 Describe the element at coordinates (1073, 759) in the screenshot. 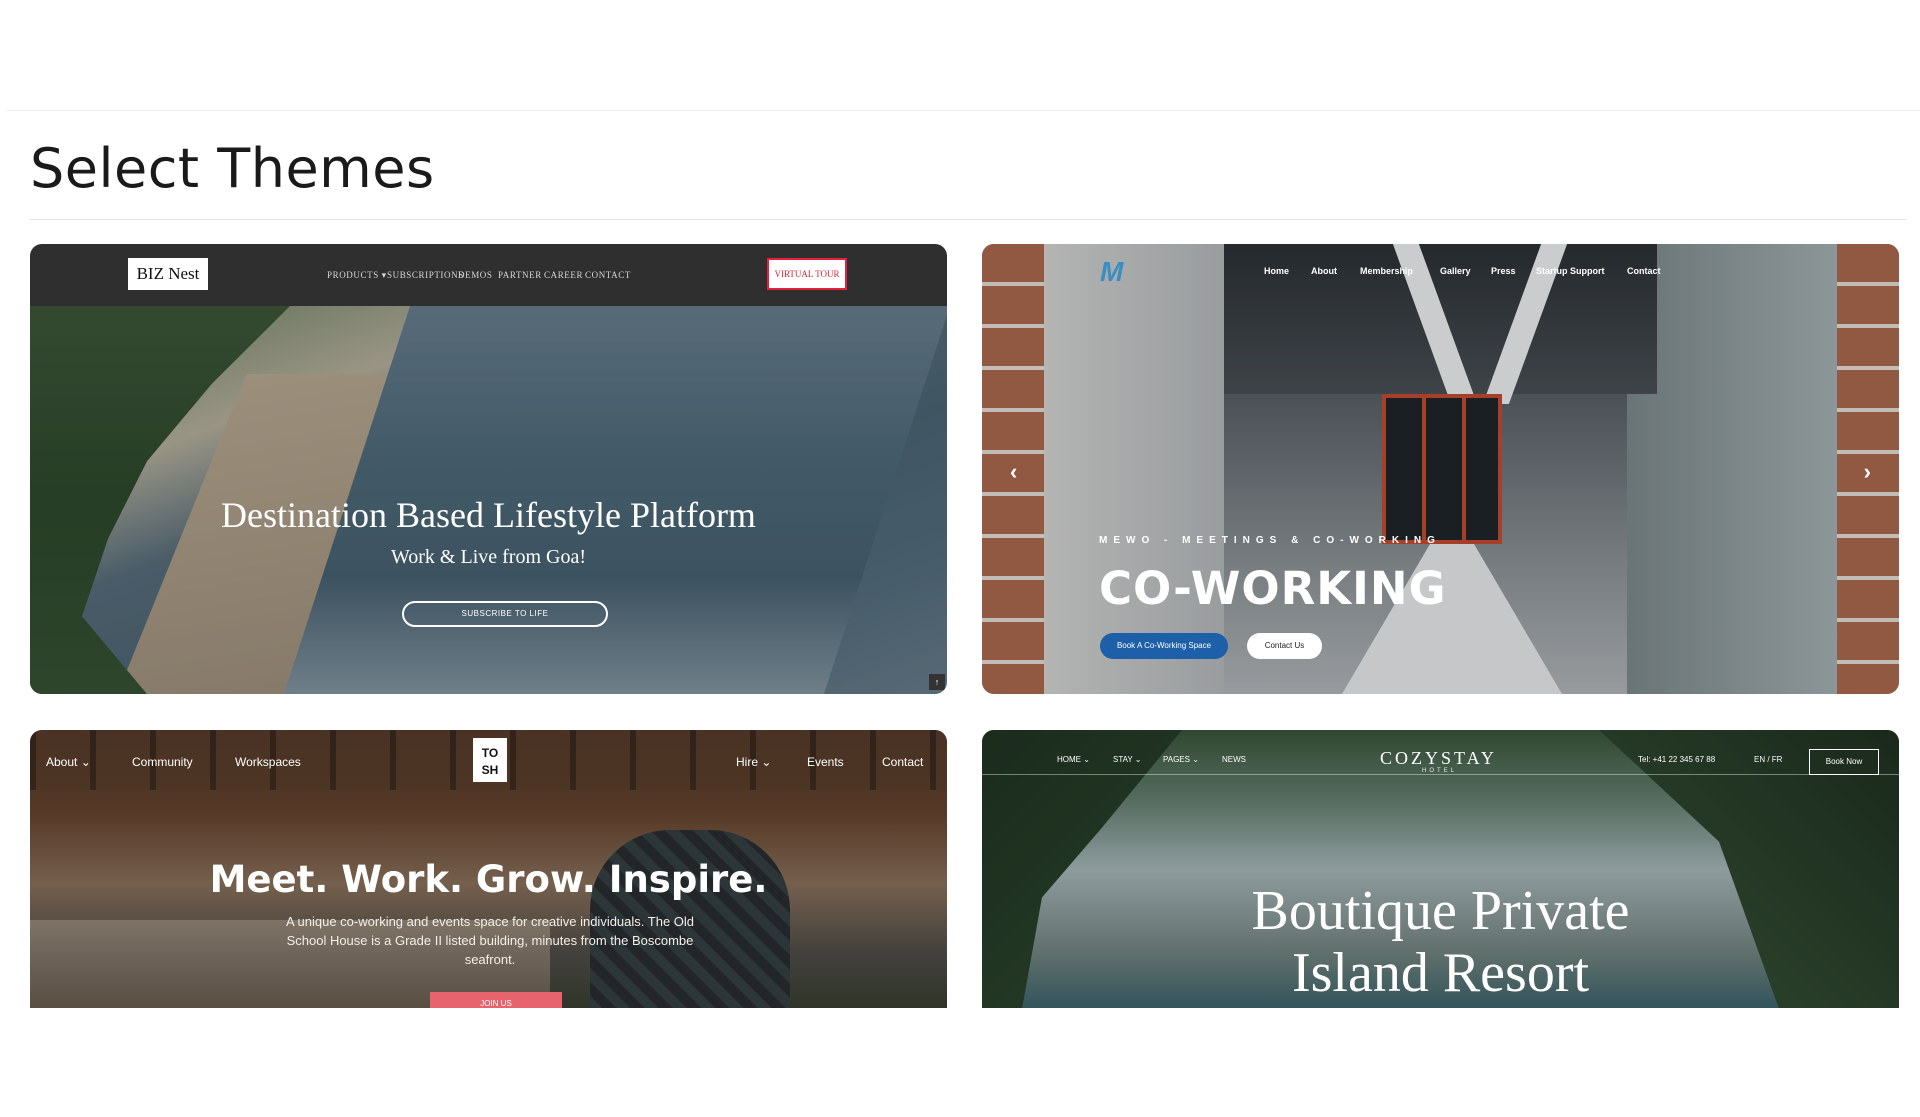

I see `nav-item: HOME ⌄` at that location.